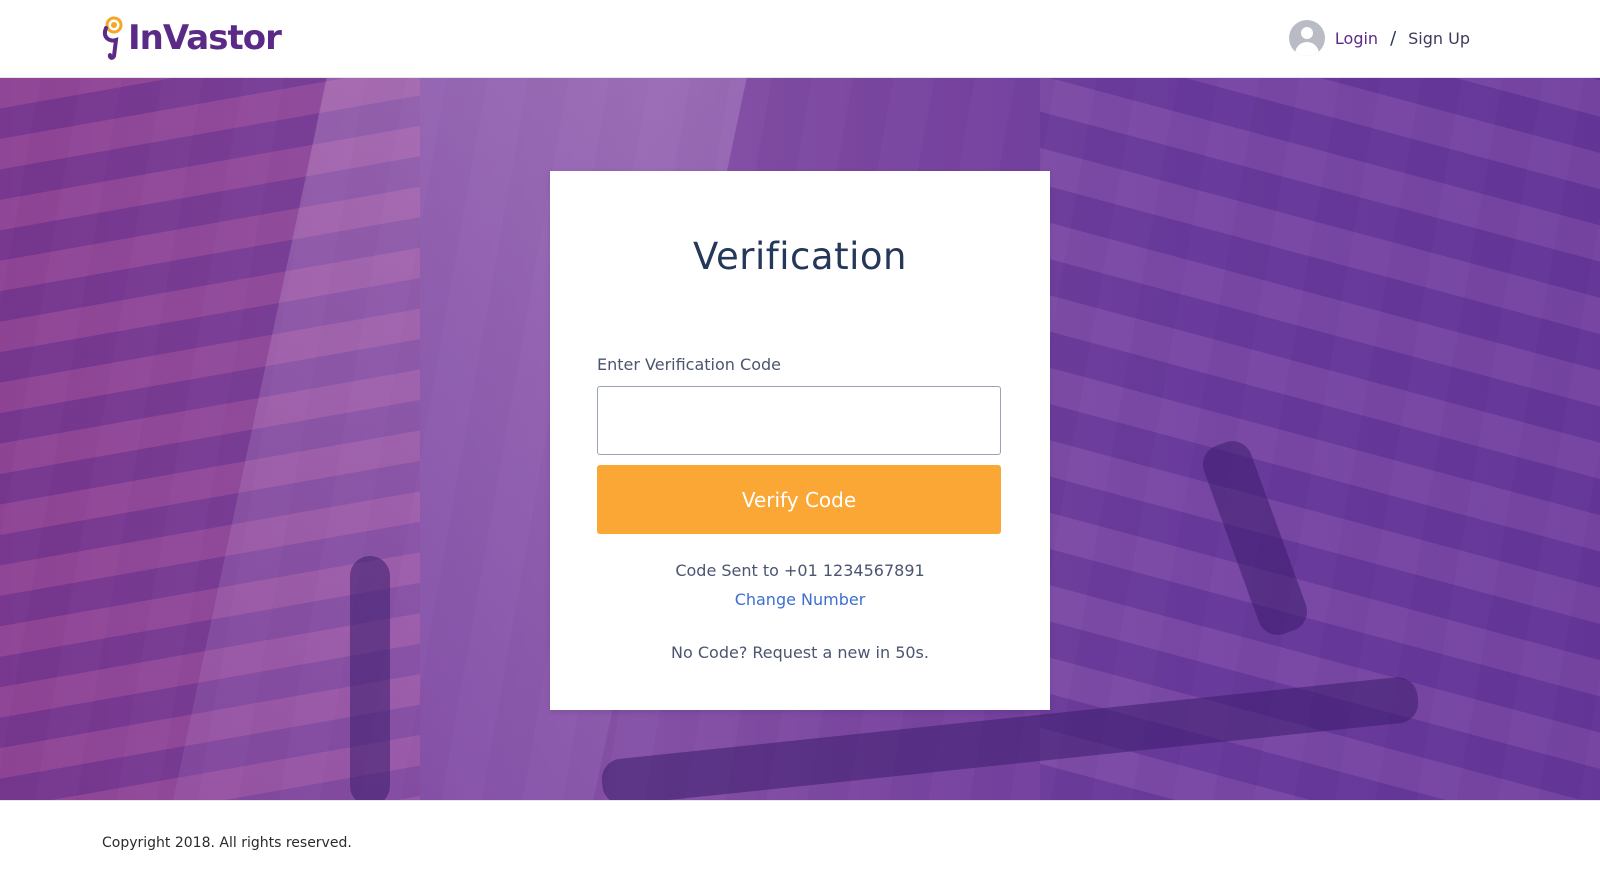 The height and width of the screenshot is (883, 1600). Describe the element at coordinates (115, 38) in the screenshot. I see `invastor-logo-icon` at that location.